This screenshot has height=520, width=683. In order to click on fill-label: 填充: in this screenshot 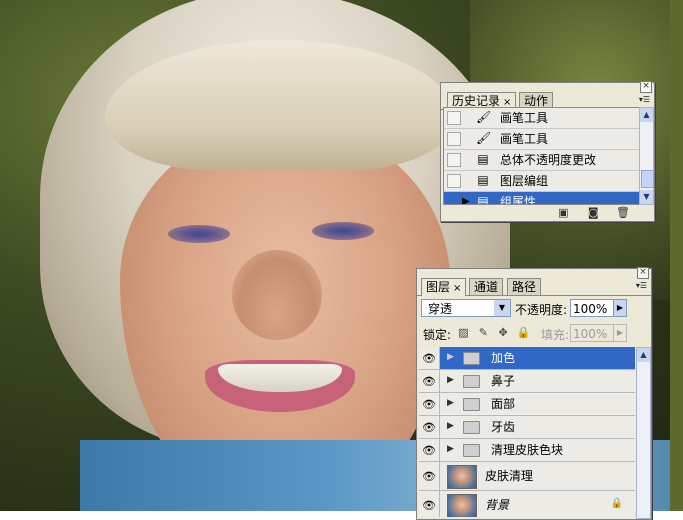, I will do `click(555, 335)`.